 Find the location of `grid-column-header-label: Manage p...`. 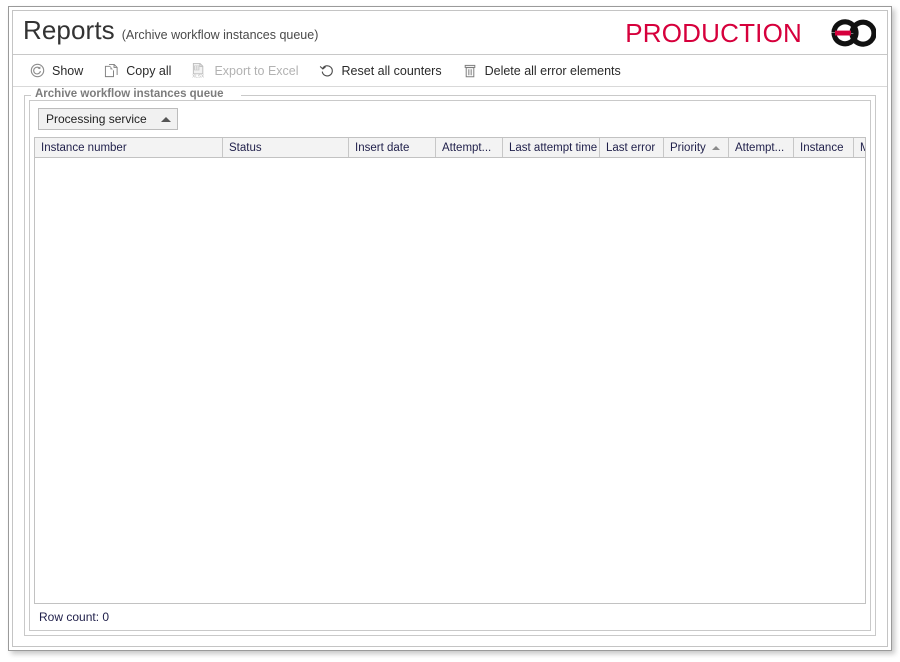

grid-column-header-label: Manage p... is located at coordinates (862, 148).